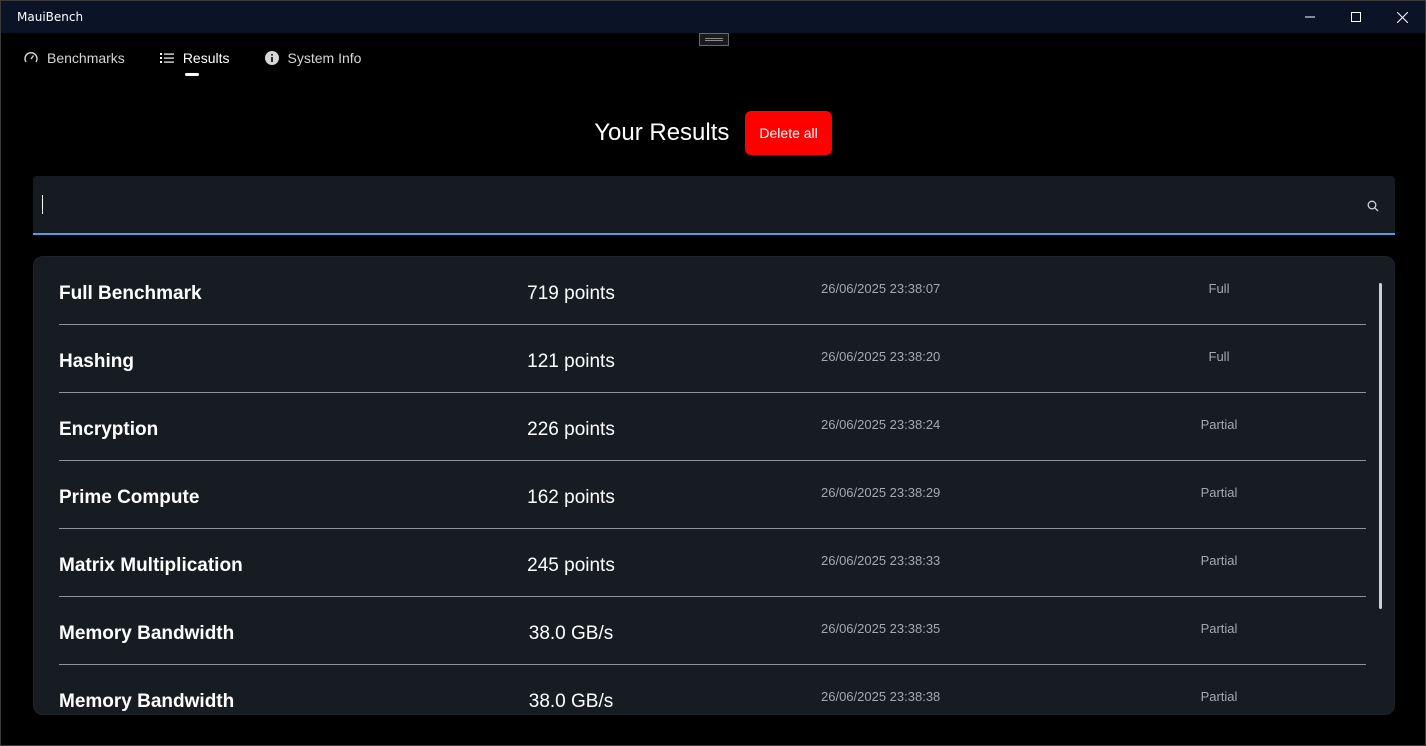  Describe the element at coordinates (571, 361) in the screenshot. I see `result-score: 121 points` at that location.